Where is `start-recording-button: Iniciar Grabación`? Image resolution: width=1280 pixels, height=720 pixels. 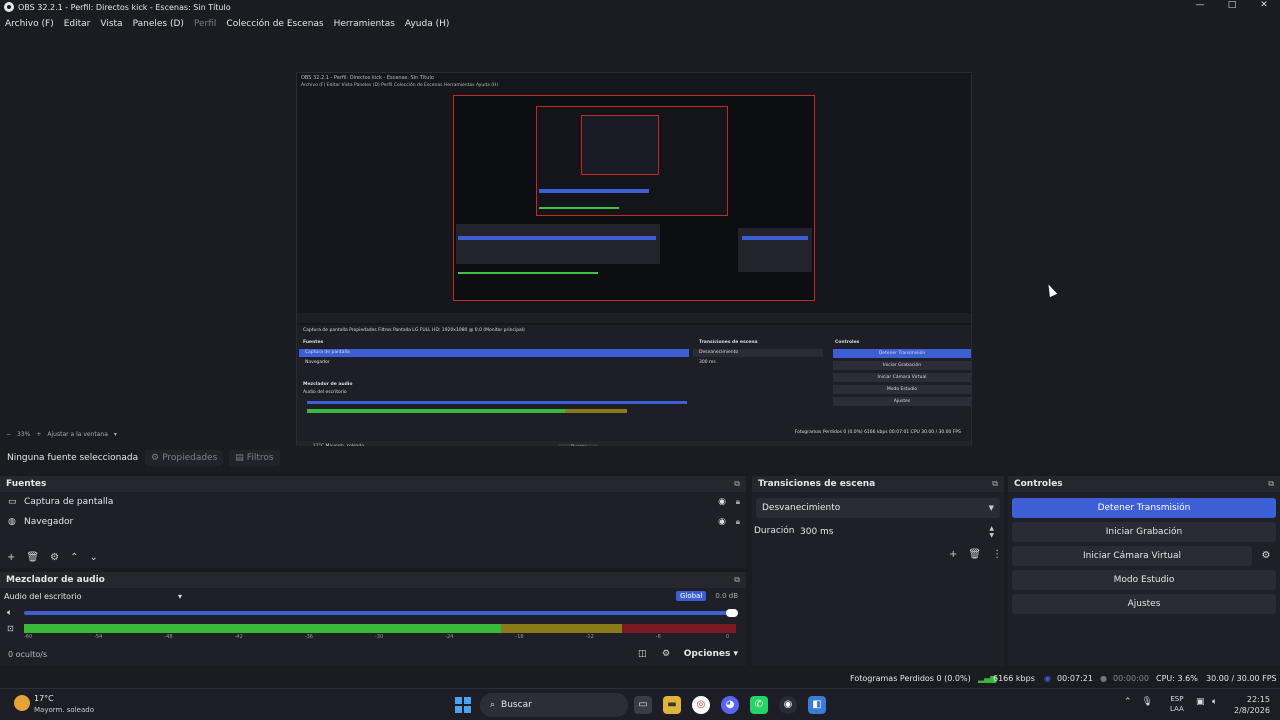 start-recording-button: Iniciar Grabación is located at coordinates (1144, 532).